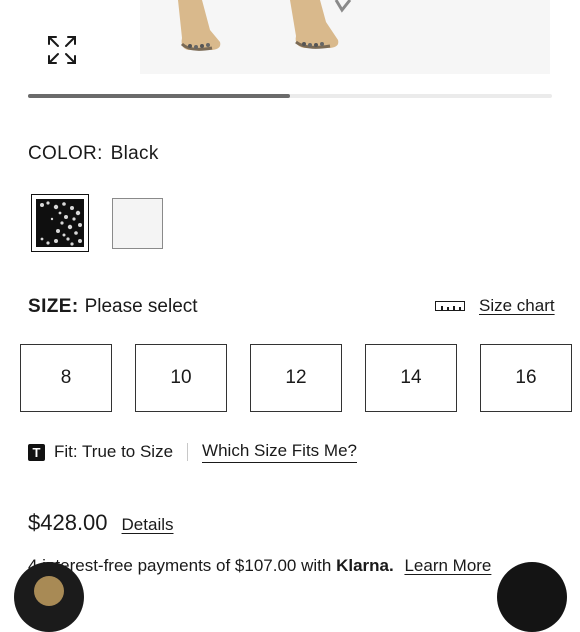 The image size is (580, 632). I want to click on product-photo, so click(345, 37).